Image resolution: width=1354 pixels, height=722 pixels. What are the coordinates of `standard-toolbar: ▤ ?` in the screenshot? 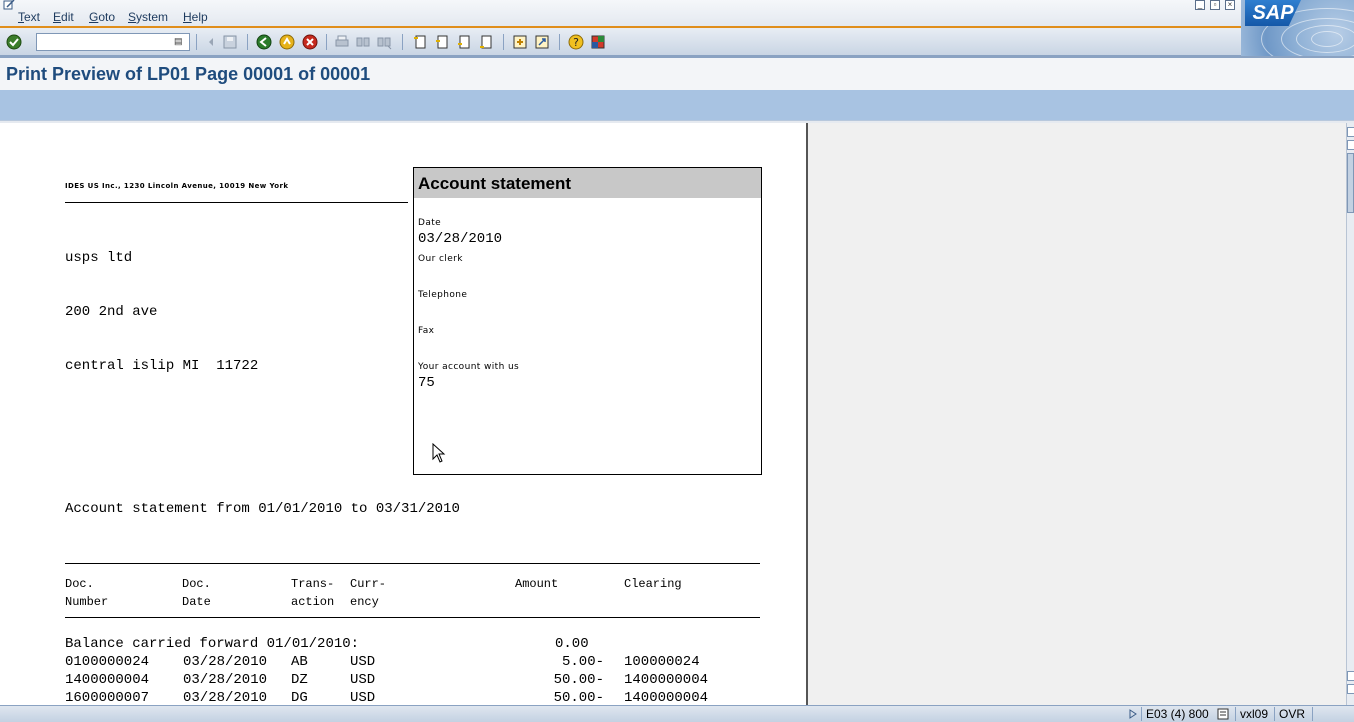 It's located at (620, 42).